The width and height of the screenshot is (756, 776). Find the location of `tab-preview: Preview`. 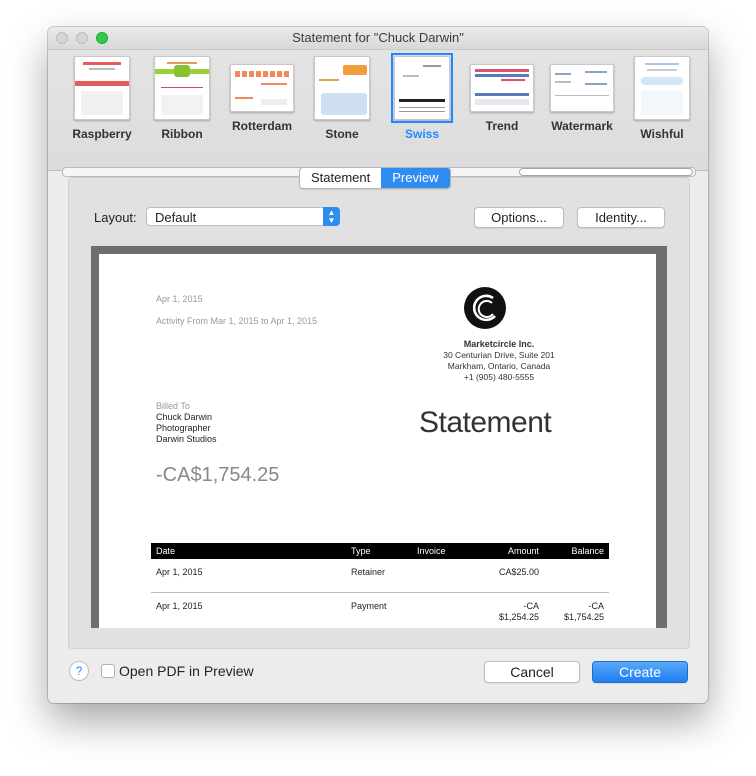

tab-preview: Preview is located at coordinates (415, 178).